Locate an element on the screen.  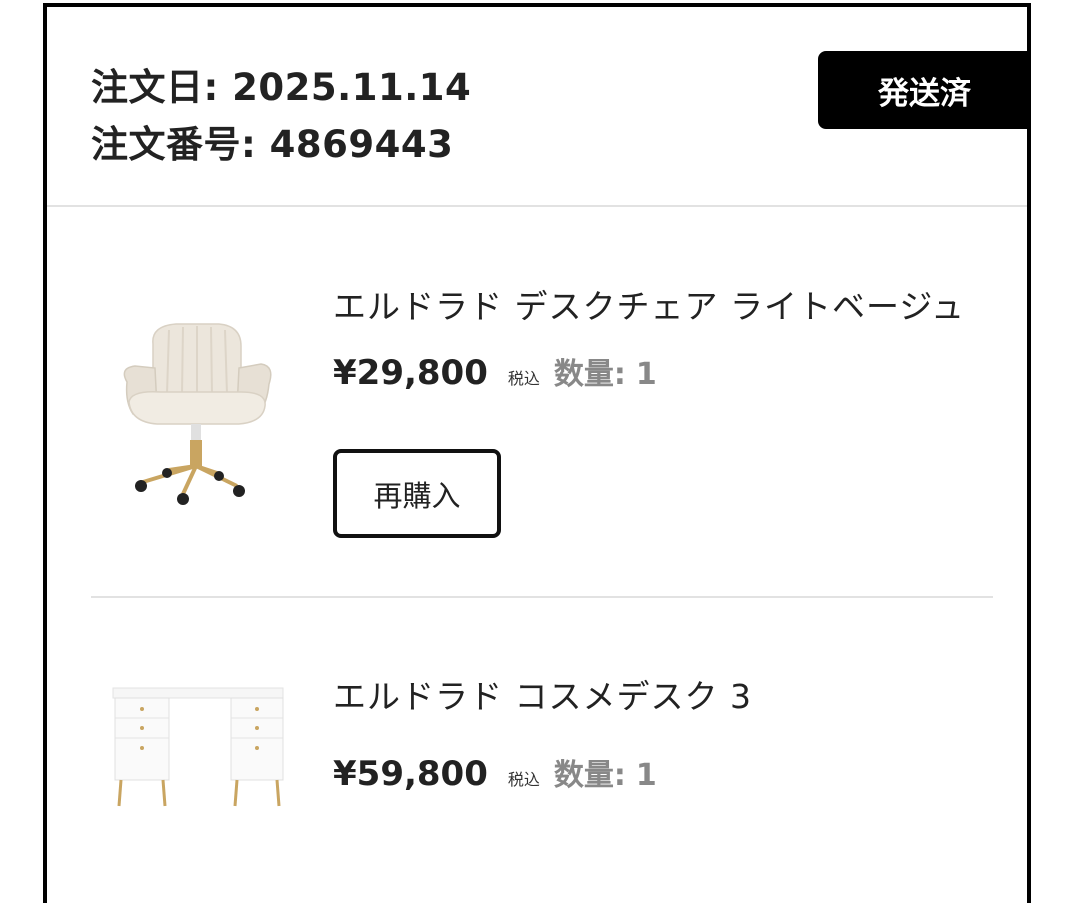
product-price: ¥59,800 is located at coordinates (410, 774).